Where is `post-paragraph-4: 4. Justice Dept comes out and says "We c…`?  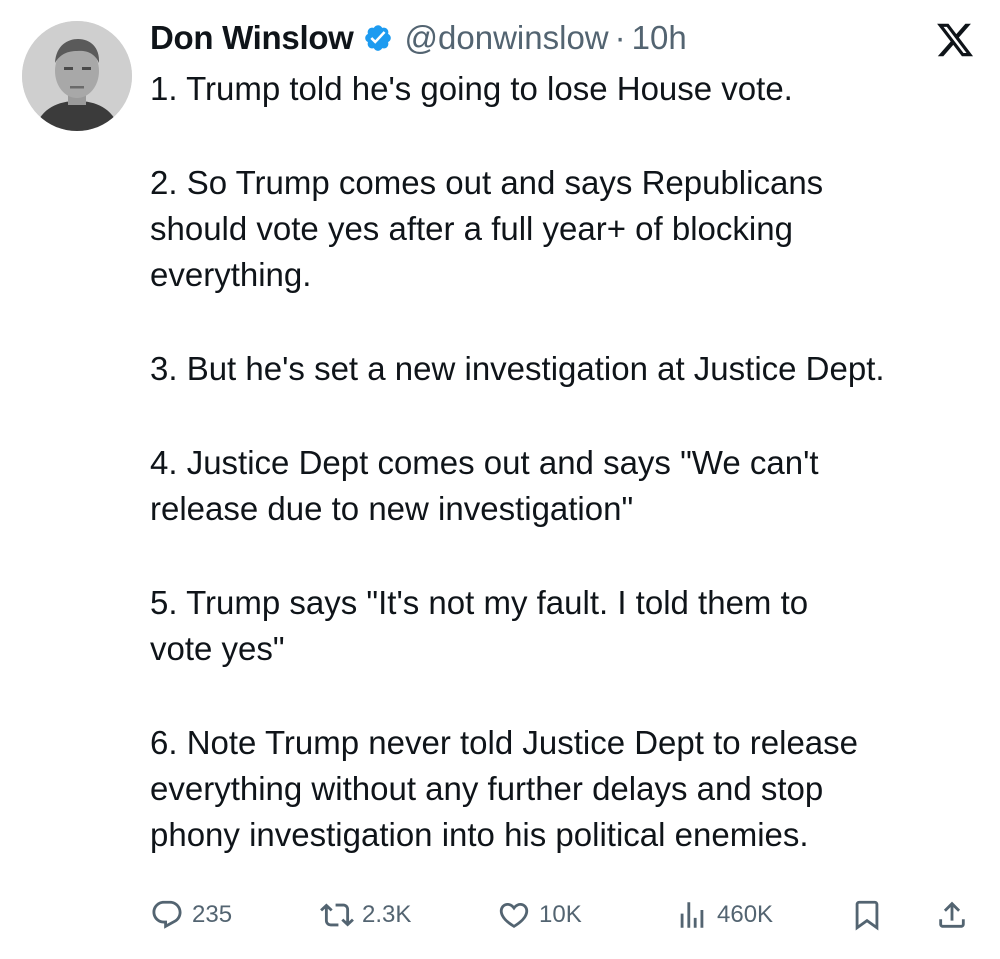
post-paragraph-4: 4. Justice Dept comes out and says "We c… is located at coordinates (484, 485).